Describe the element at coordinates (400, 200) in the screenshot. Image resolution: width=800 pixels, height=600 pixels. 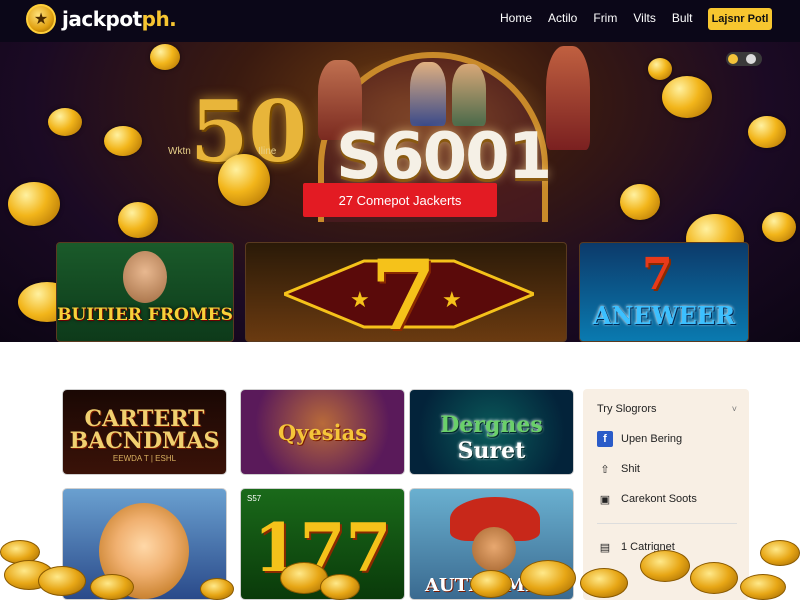
I see `jackpot-cta-button: 27 Comepot Jackerts` at that location.